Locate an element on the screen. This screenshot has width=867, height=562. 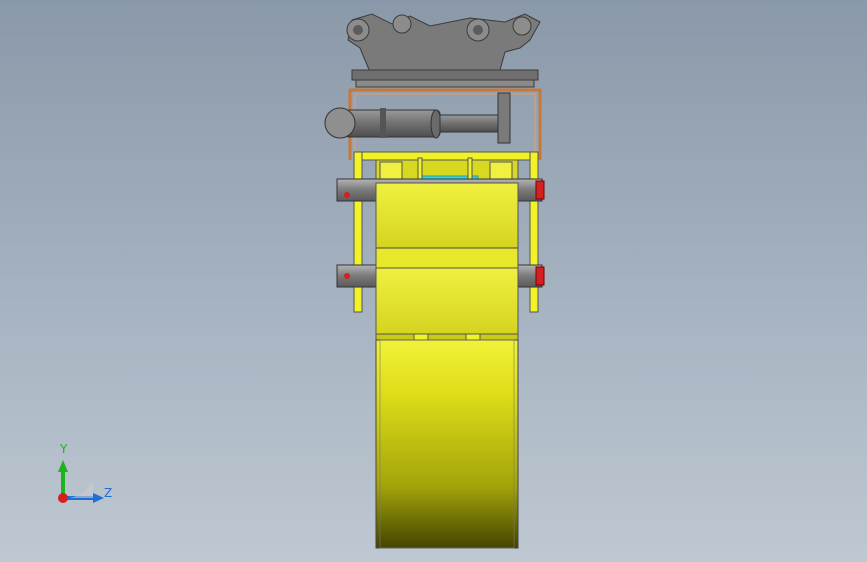
connector-strip is located at coordinates (447, 337).